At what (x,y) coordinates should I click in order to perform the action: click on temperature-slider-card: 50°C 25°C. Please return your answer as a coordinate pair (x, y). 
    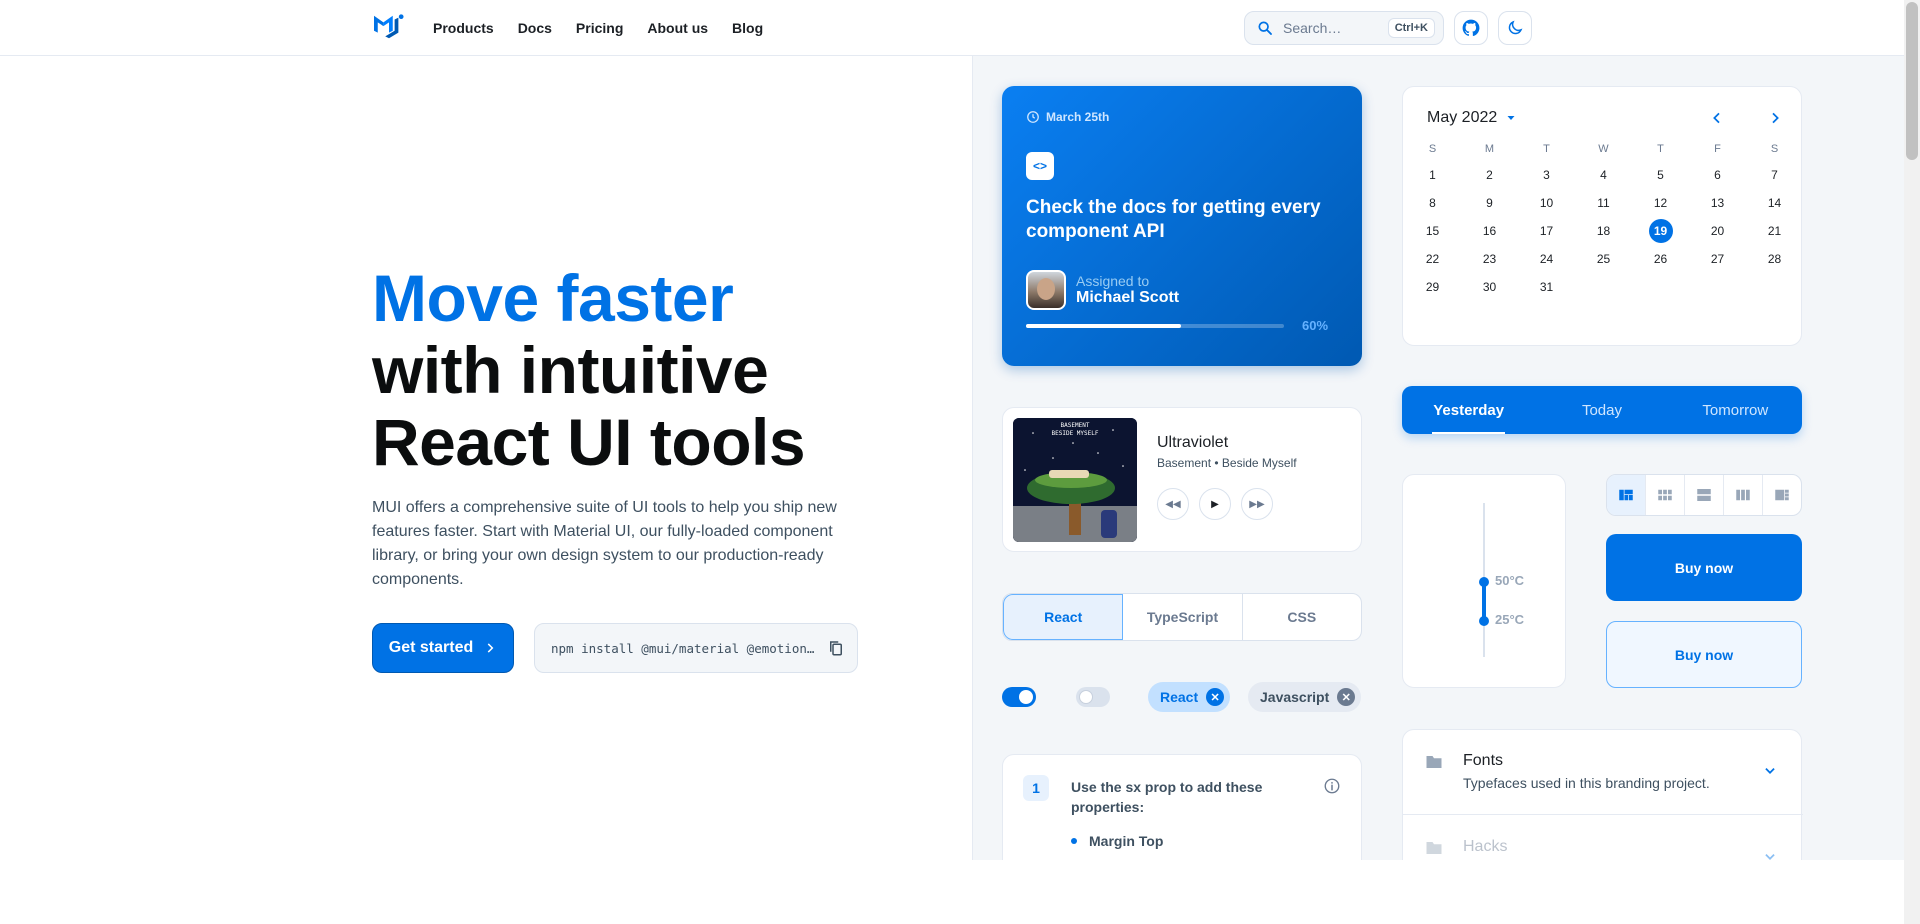
    Looking at the image, I should click on (1484, 581).